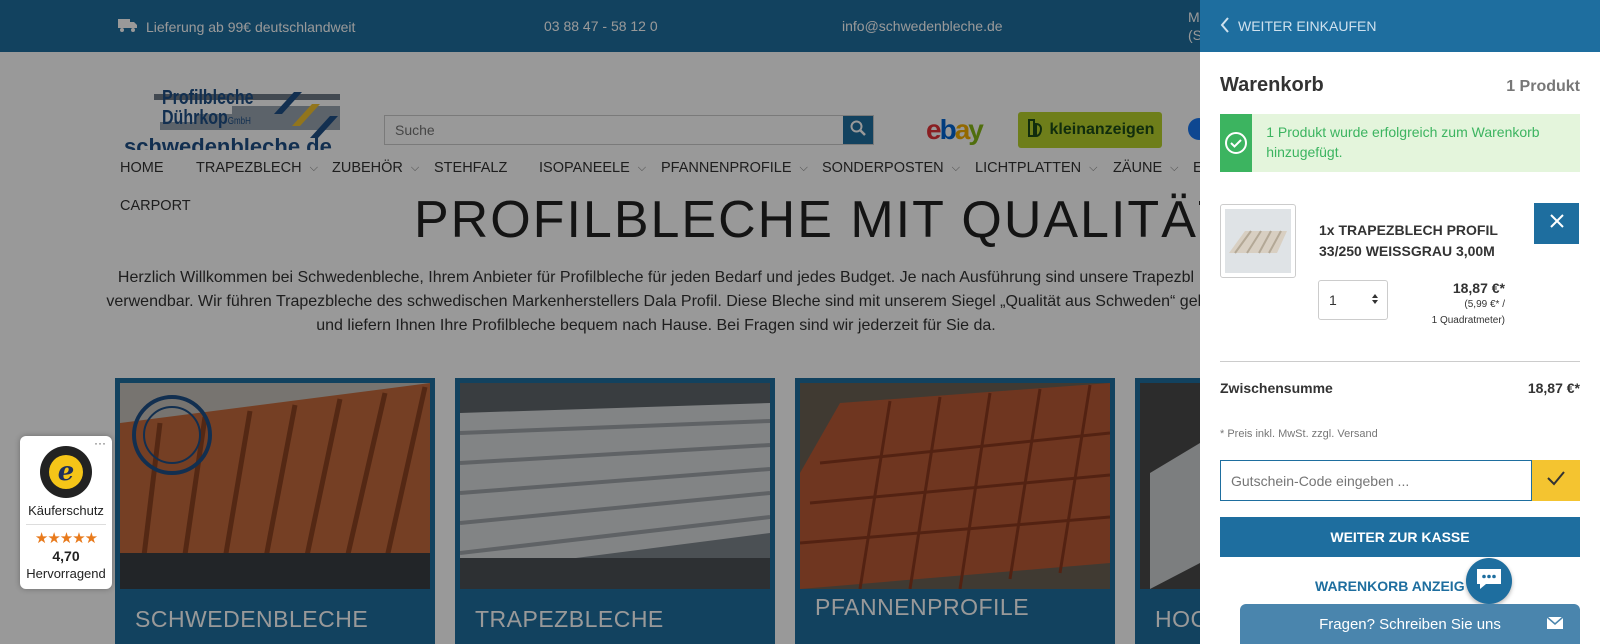 The height and width of the screenshot is (644, 1600). I want to click on trusted-label: Käuferschutz, so click(66, 510).